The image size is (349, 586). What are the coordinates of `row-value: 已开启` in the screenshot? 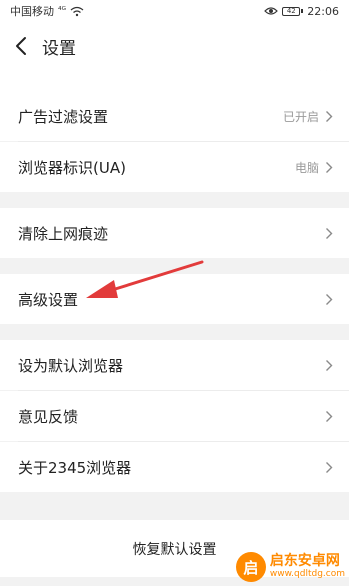 It's located at (300, 116).